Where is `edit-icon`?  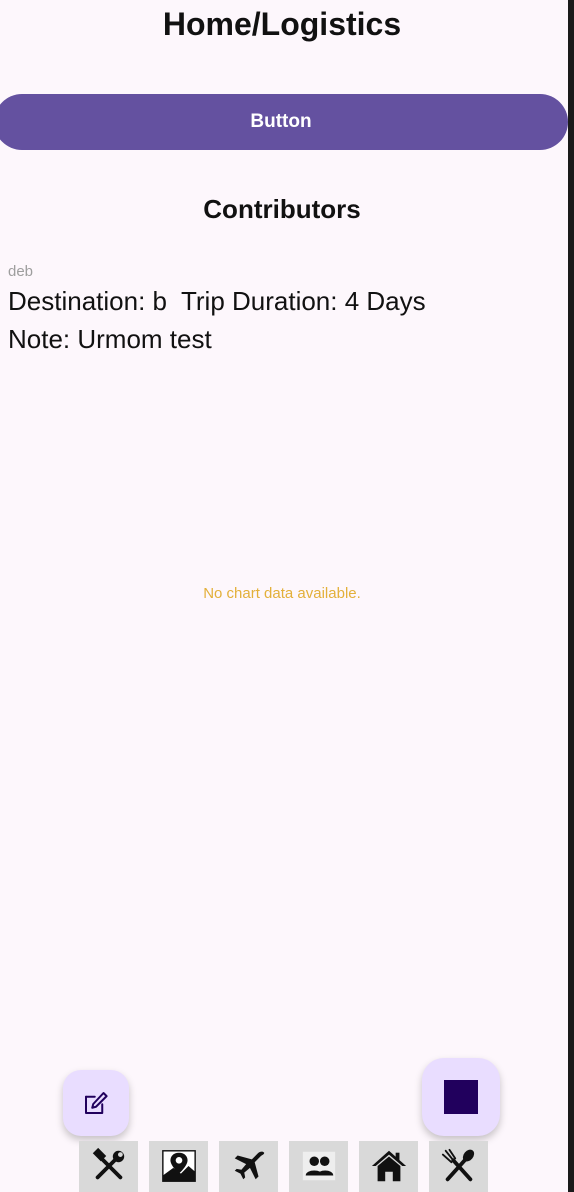 edit-icon is located at coordinates (96, 1103).